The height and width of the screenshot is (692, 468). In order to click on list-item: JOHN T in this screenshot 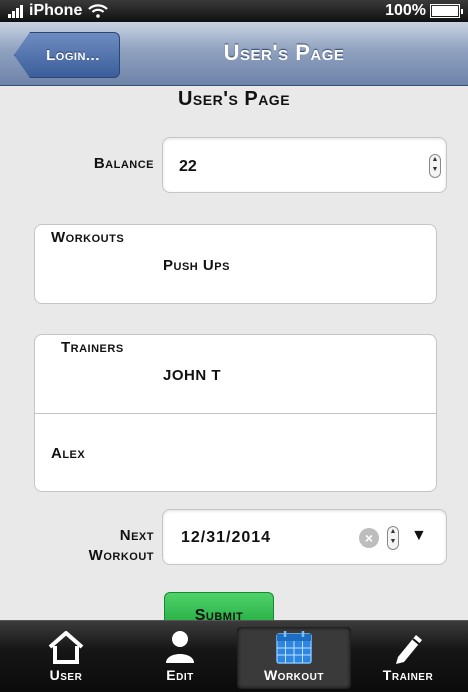, I will do `click(192, 375)`.